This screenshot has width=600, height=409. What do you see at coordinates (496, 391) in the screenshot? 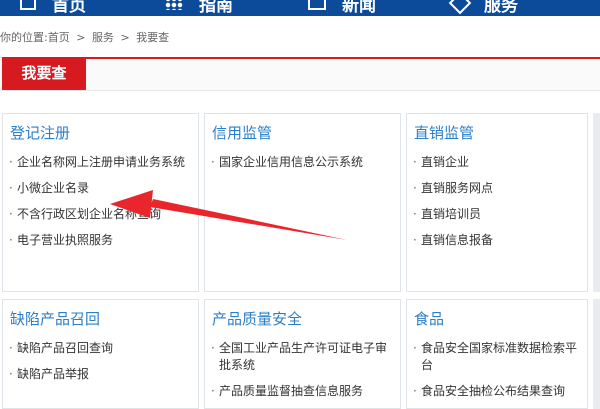
I see `list-item: 食品安全抽检公布结果查询` at bounding box center [496, 391].